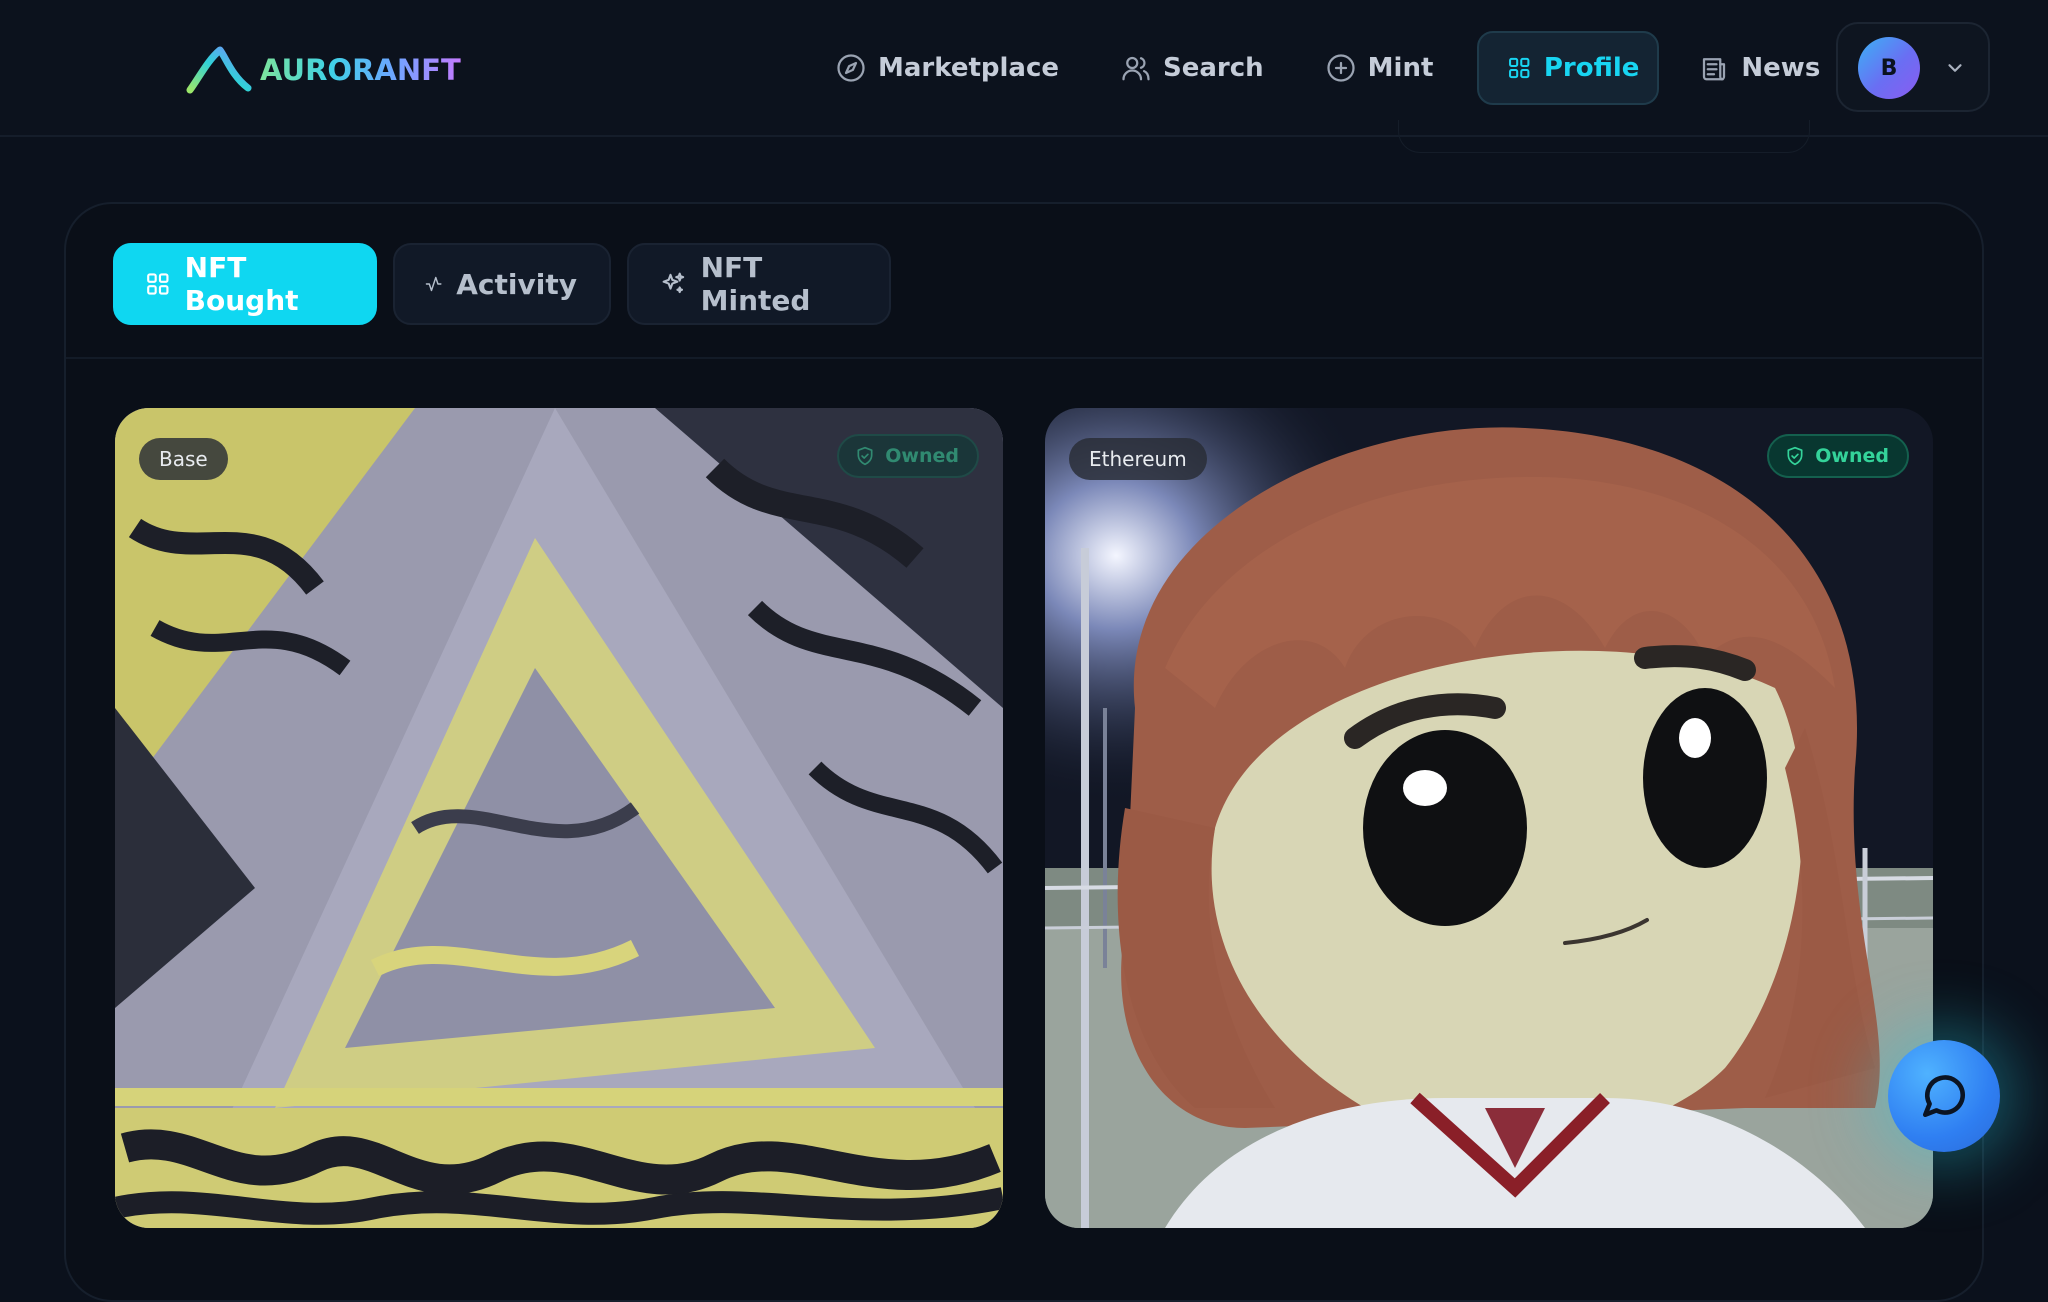 The image size is (2048, 1302). What do you see at coordinates (219, 70) in the screenshot?
I see `aurora-logo-icon` at bounding box center [219, 70].